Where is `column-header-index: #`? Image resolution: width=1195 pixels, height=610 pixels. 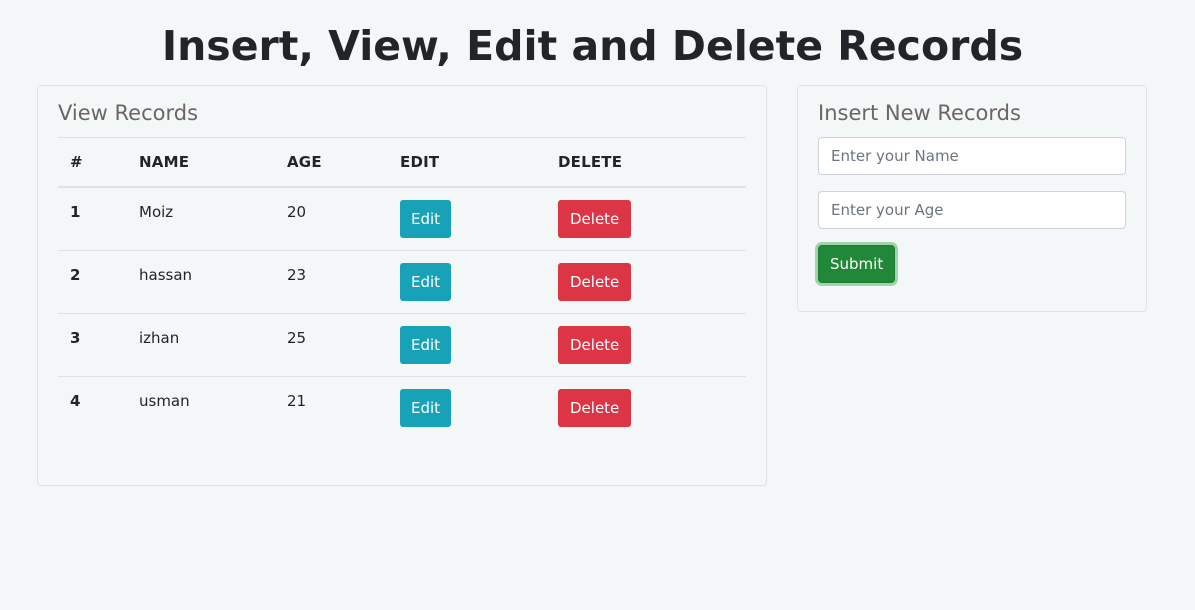
column-header-index: # is located at coordinates (92, 162).